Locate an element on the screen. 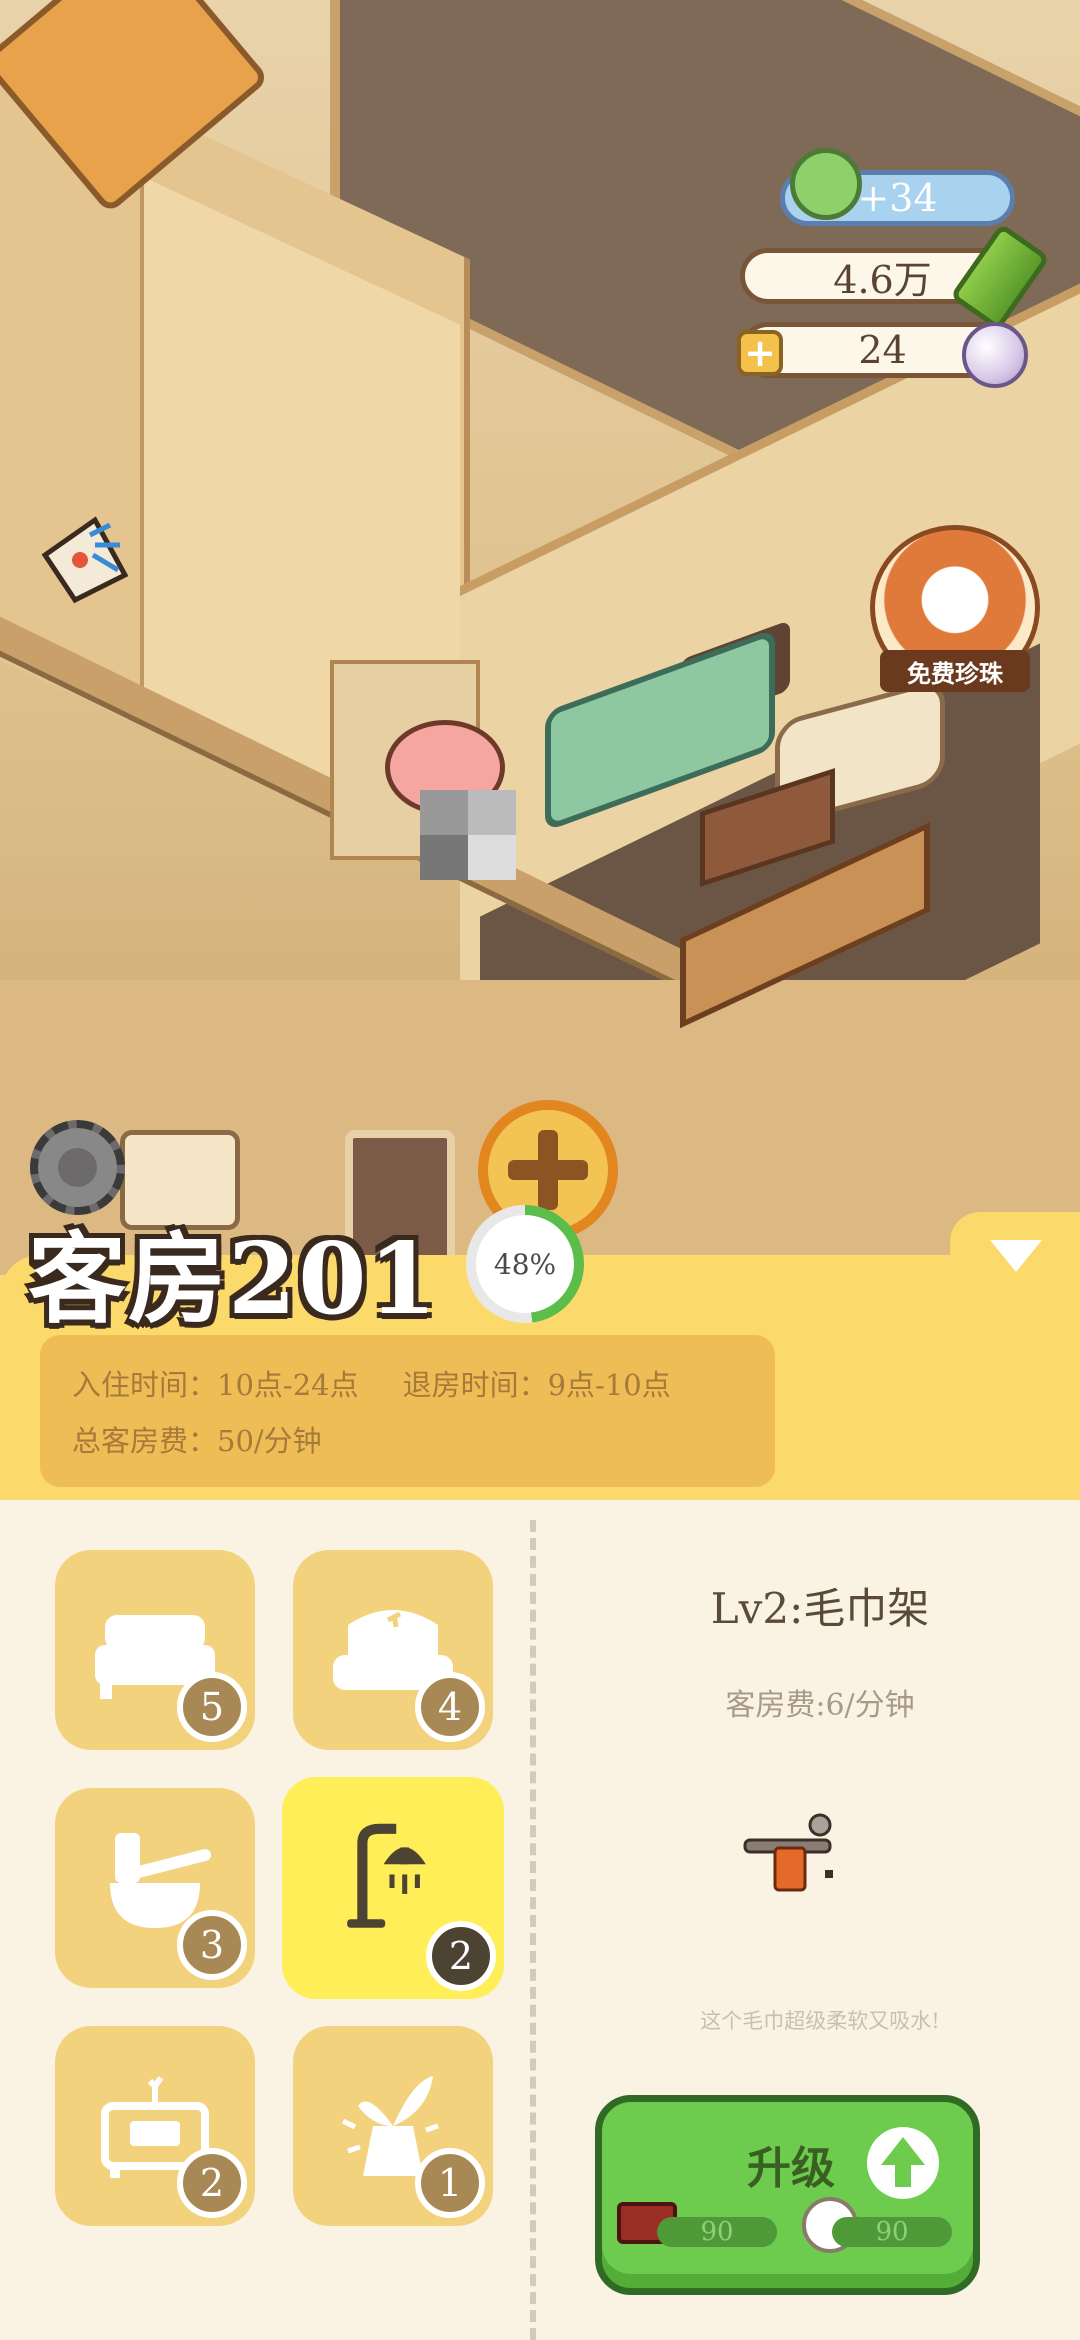  category-sofa: 4 is located at coordinates (393, 1650).